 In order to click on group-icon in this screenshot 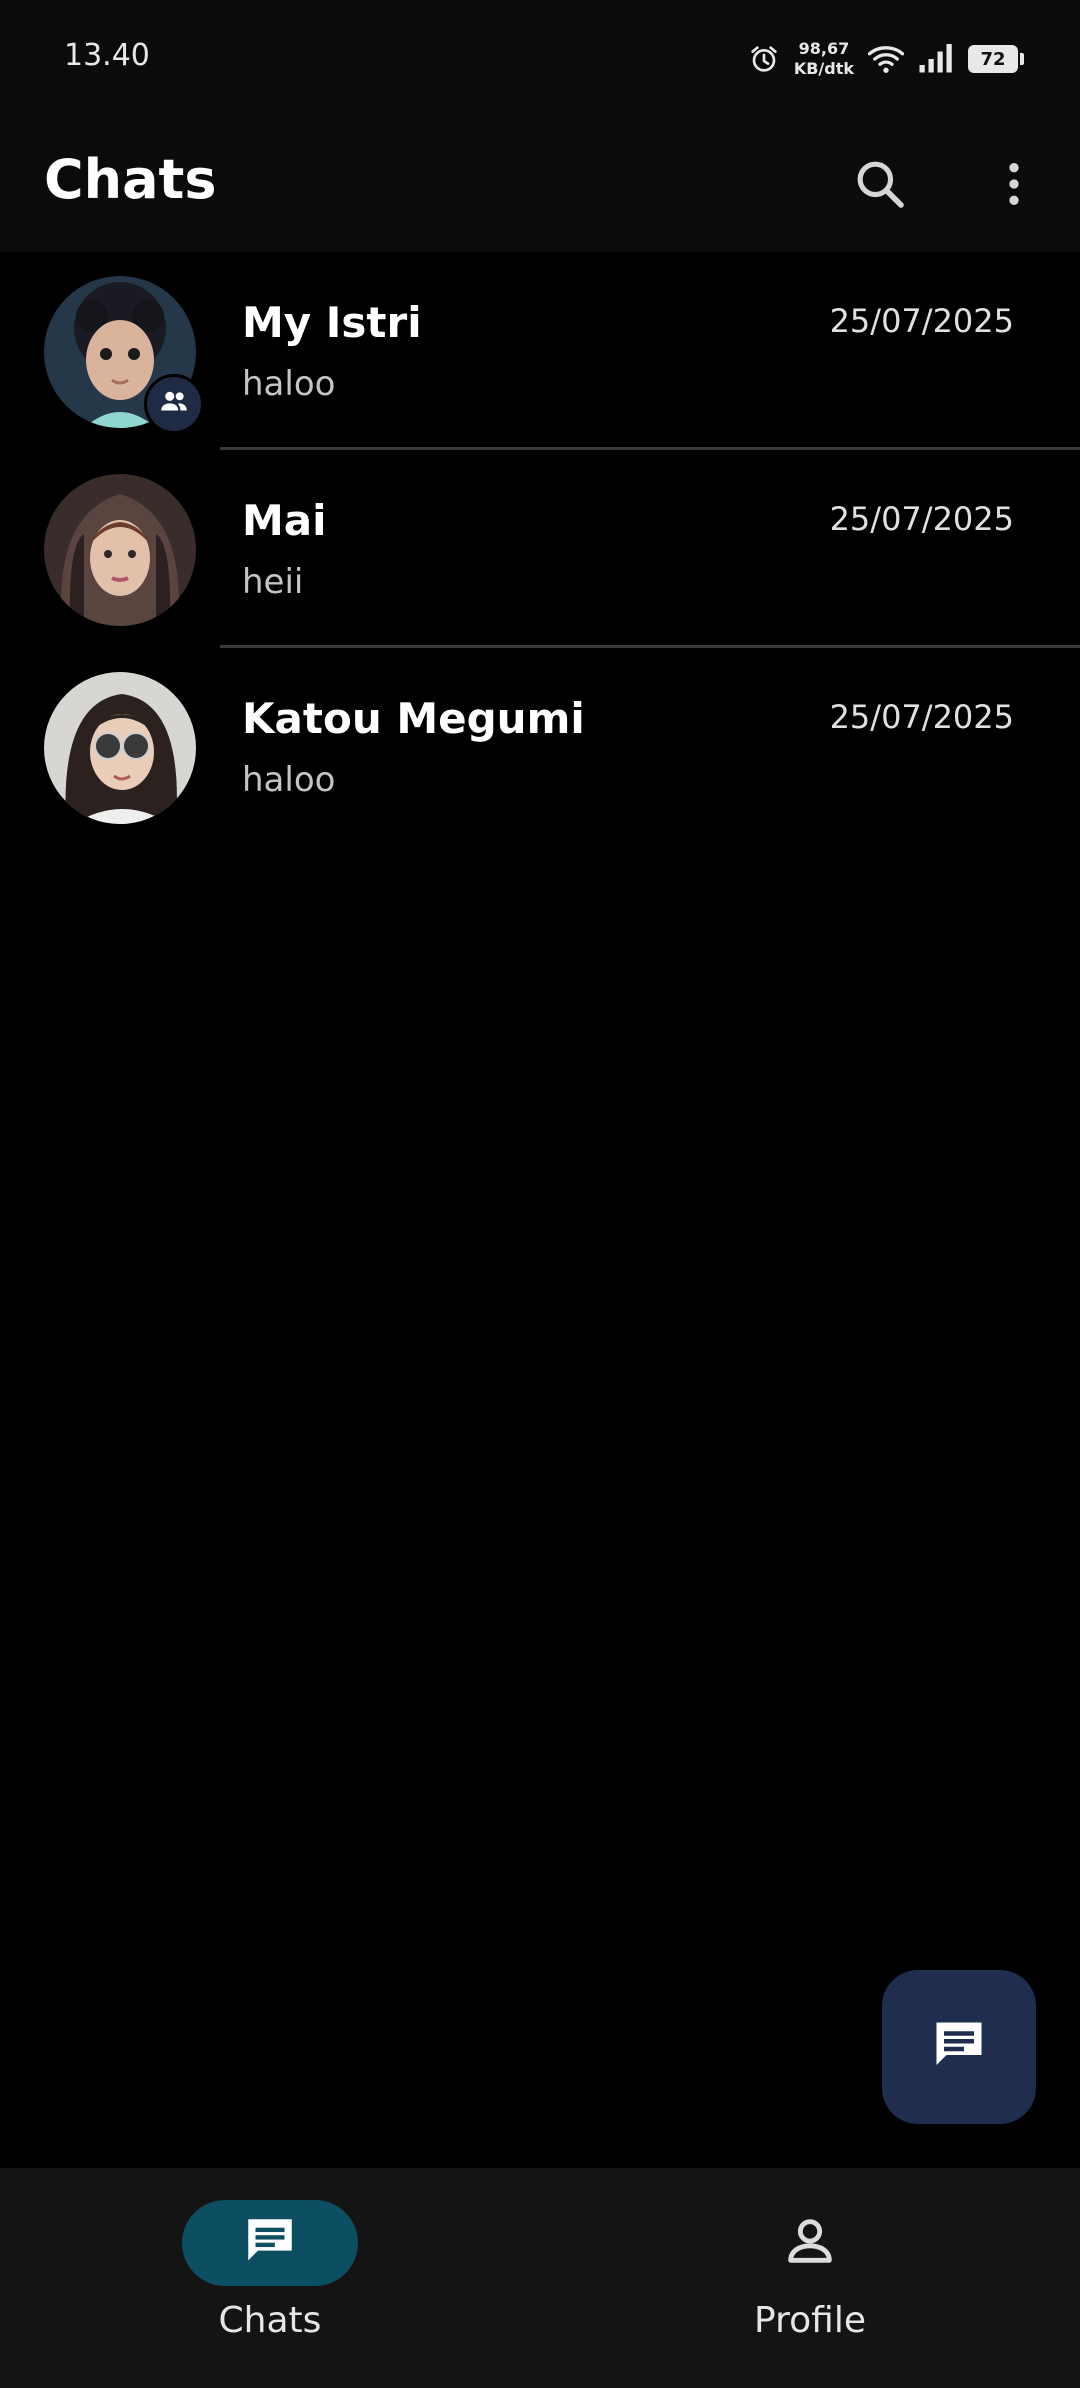, I will do `click(174, 404)`.